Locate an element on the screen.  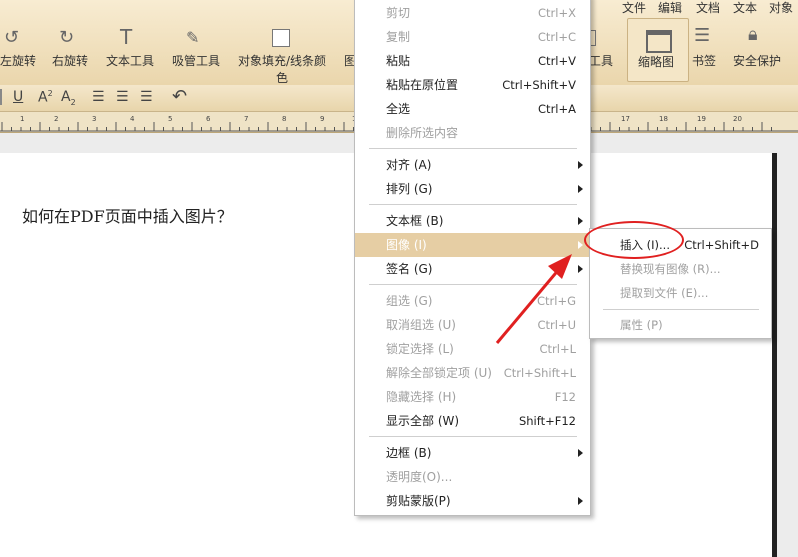
menu-item-group: 组选 (G) Ctrl+G is located at coordinates (472, 301).